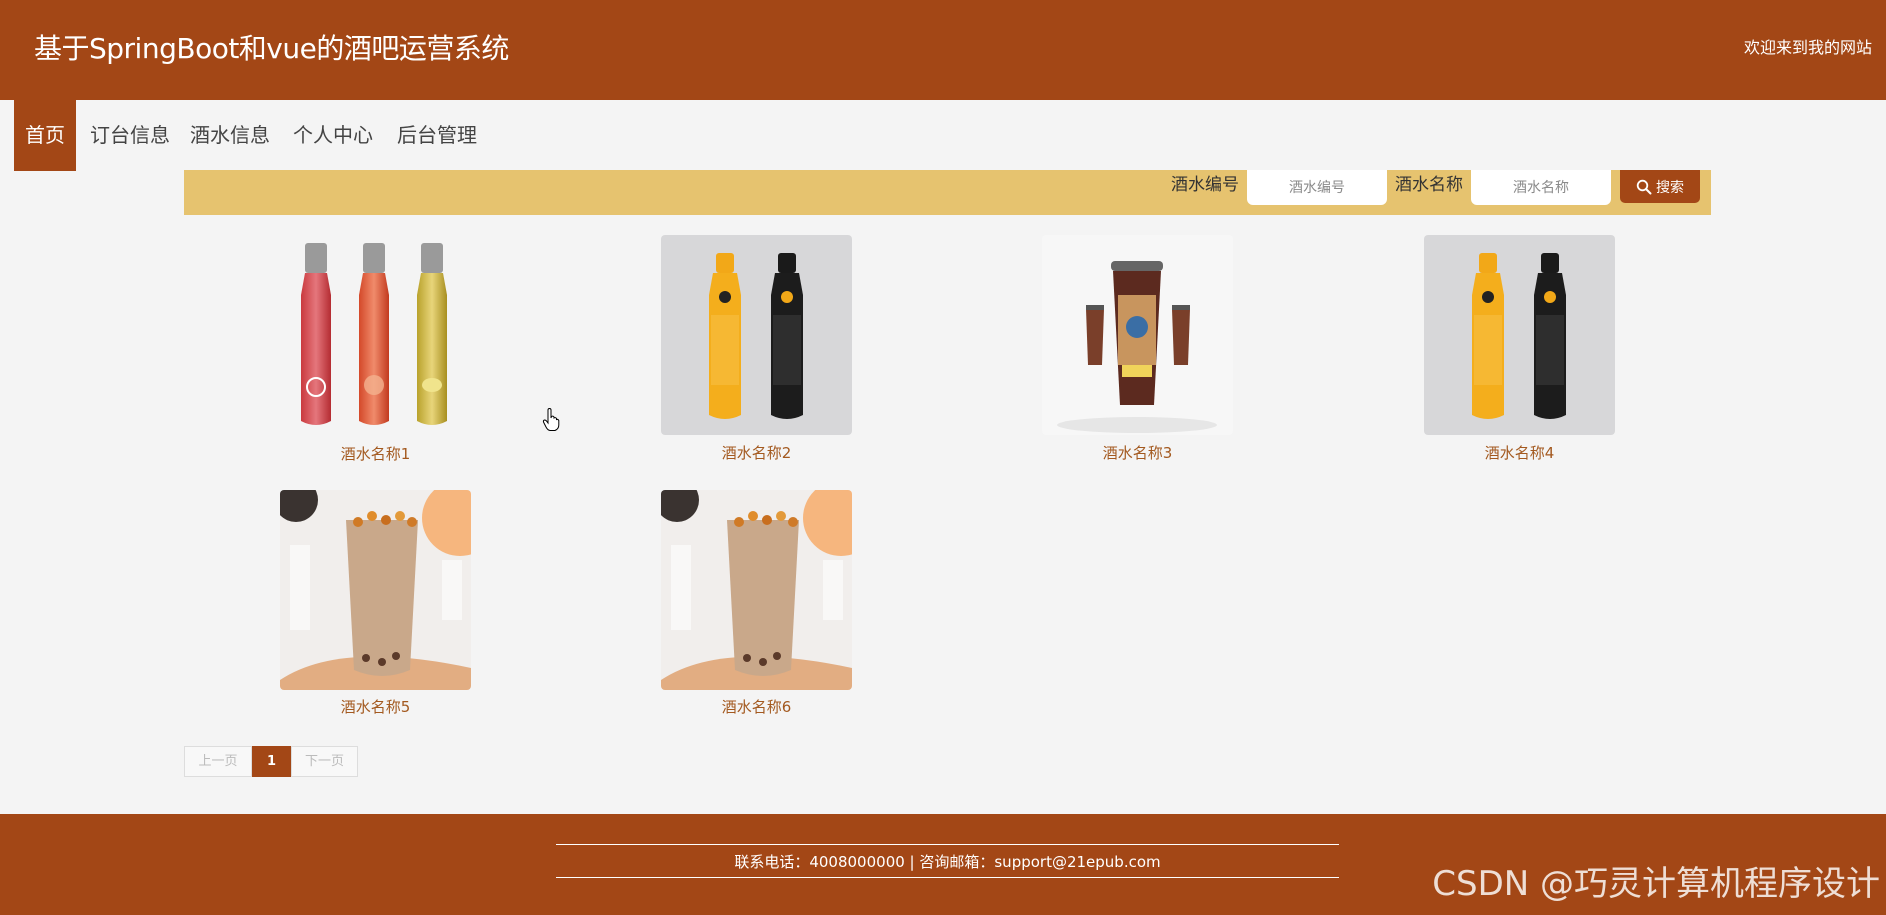 The width and height of the screenshot is (1886, 915). What do you see at coordinates (1429, 185) in the screenshot?
I see `drink-name-label: 酒水名称` at bounding box center [1429, 185].